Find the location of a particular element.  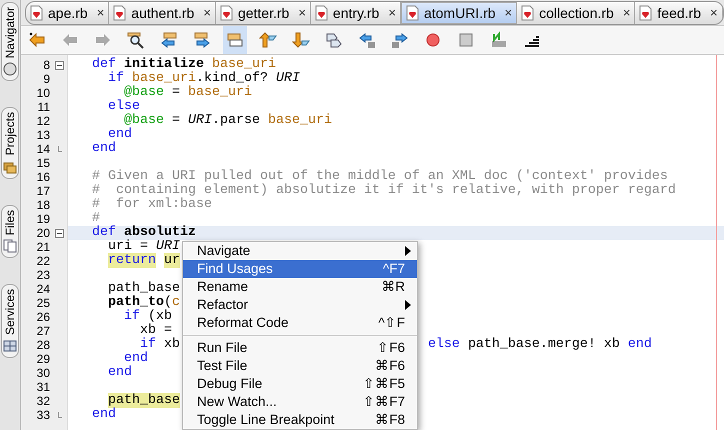

code-line: return ur is located at coordinates (143, 261).